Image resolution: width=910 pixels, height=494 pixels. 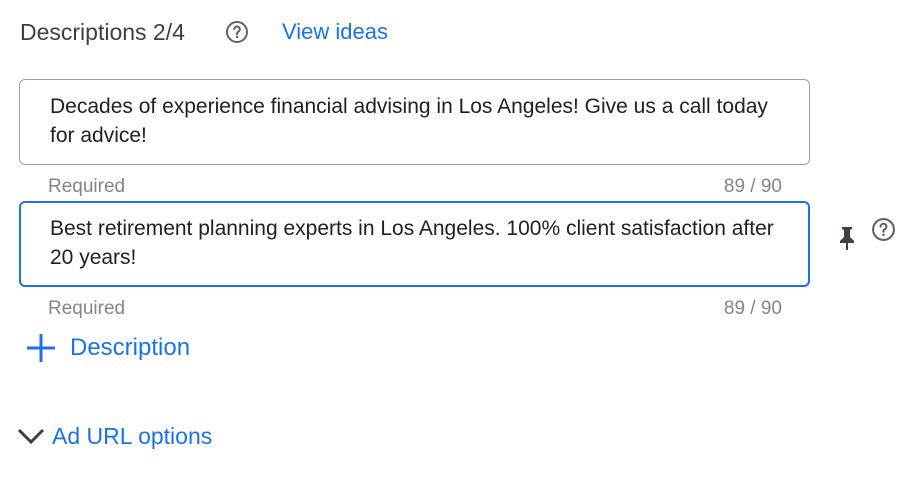 What do you see at coordinates (335, 32) in the screenshot?
I see `view-ideas-link: View ideas` at bounding box center [335, 32].